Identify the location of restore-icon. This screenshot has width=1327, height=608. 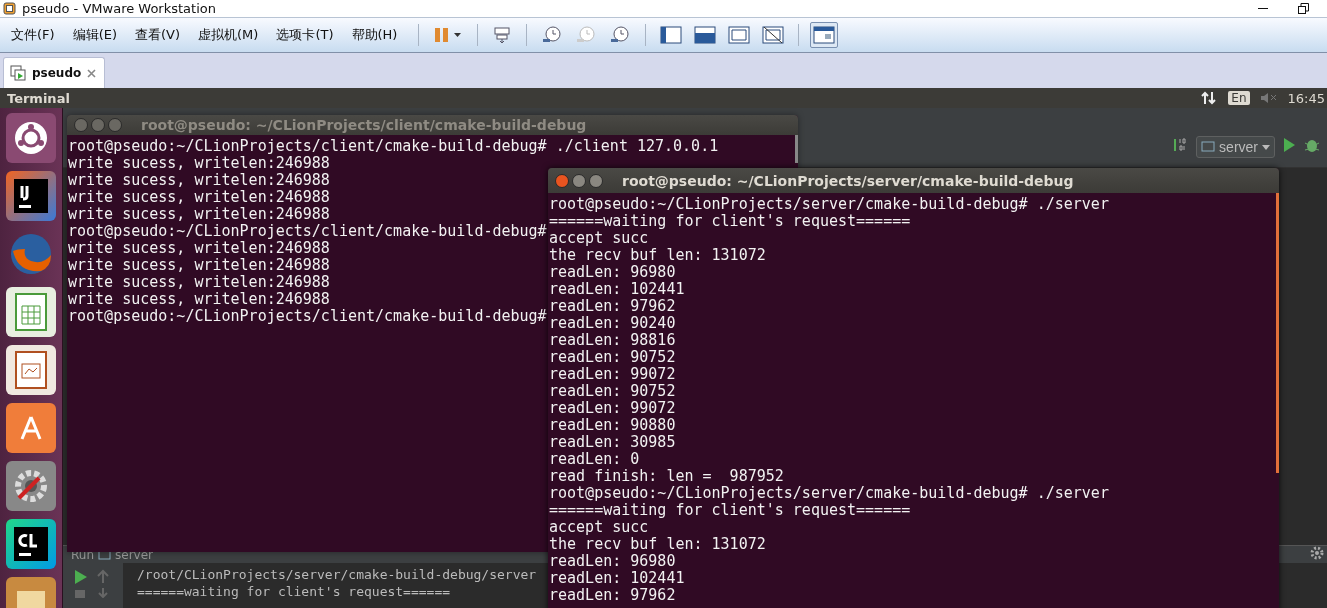
(1303, 8).